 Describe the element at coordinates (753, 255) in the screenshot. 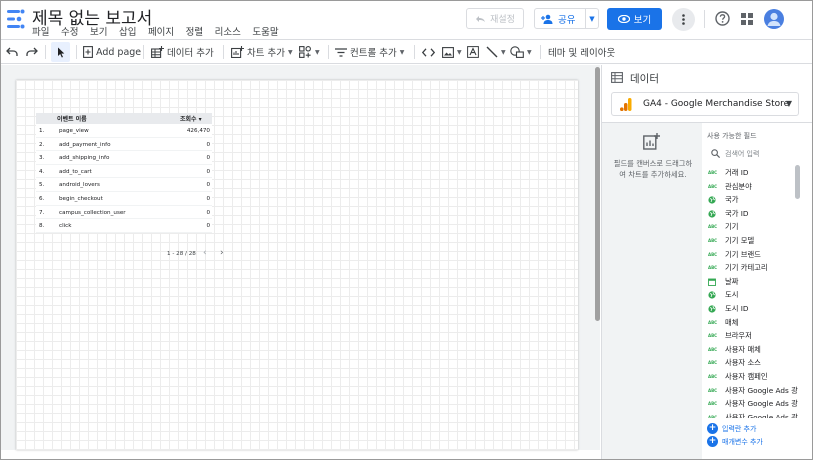

I see `field-item: ABC 기기 브랜드` at that location.